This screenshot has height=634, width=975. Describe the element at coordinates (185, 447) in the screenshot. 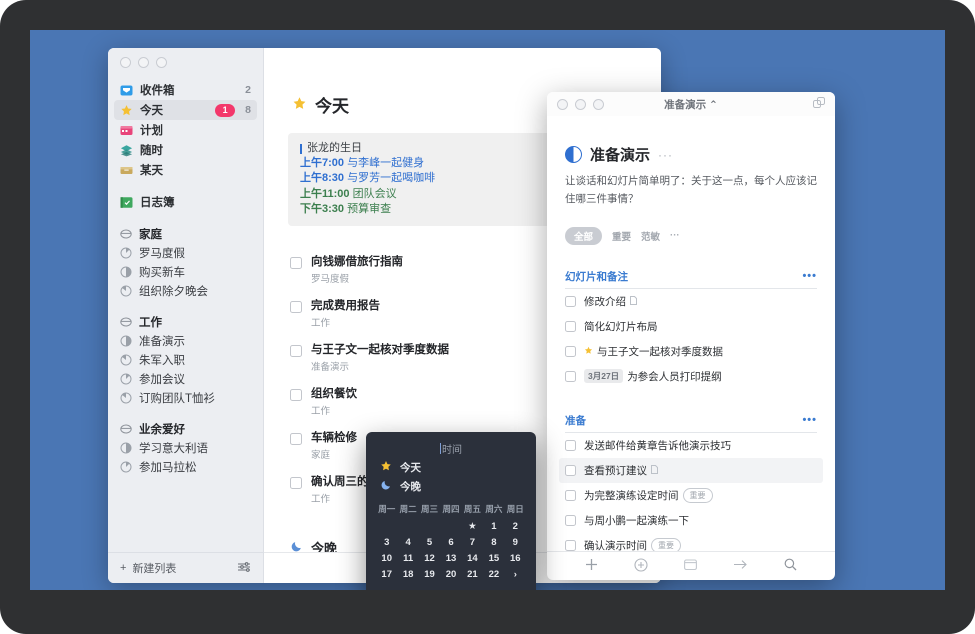

I see `sidebar-project-italian: 学习意大利语` at that location.